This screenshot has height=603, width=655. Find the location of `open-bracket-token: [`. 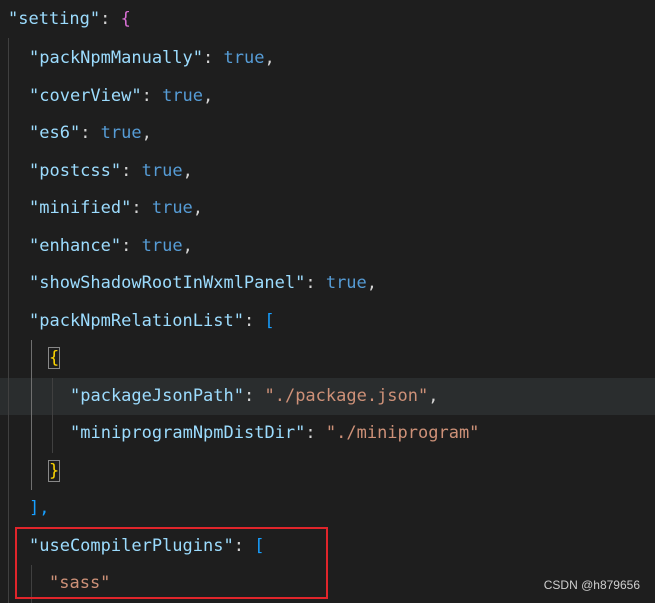

open-bracket-token: [ is located at coordinates (269, 321).